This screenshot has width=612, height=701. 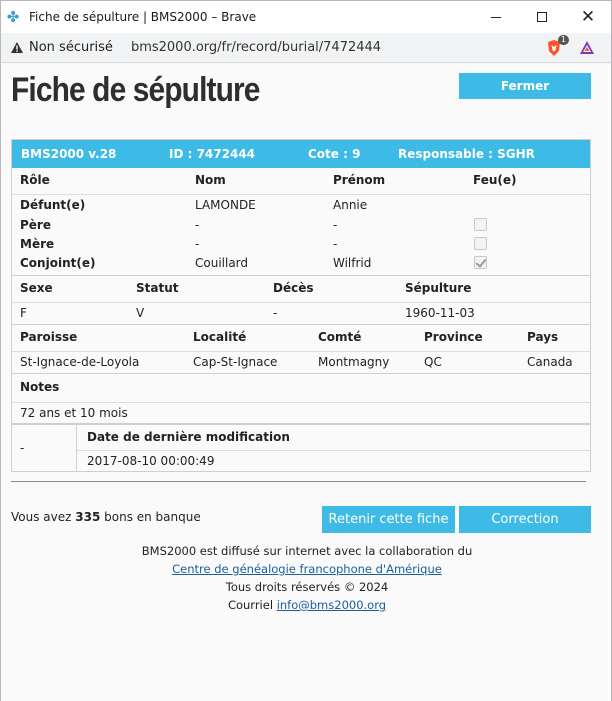 What do you see at coordinates (235, 362) in the screenshot?
I see `value-localite: Cap-St-Ignace` at bounding box center [235, 362].